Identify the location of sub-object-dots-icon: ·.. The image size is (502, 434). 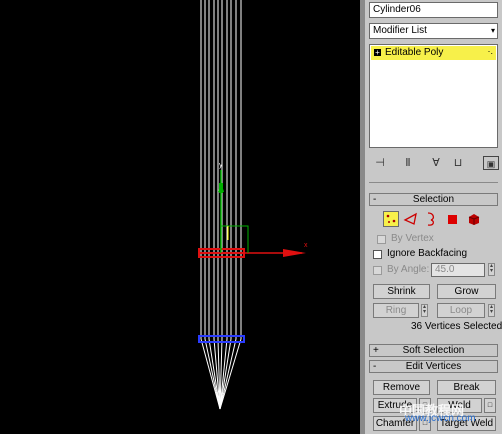
(490, 51).